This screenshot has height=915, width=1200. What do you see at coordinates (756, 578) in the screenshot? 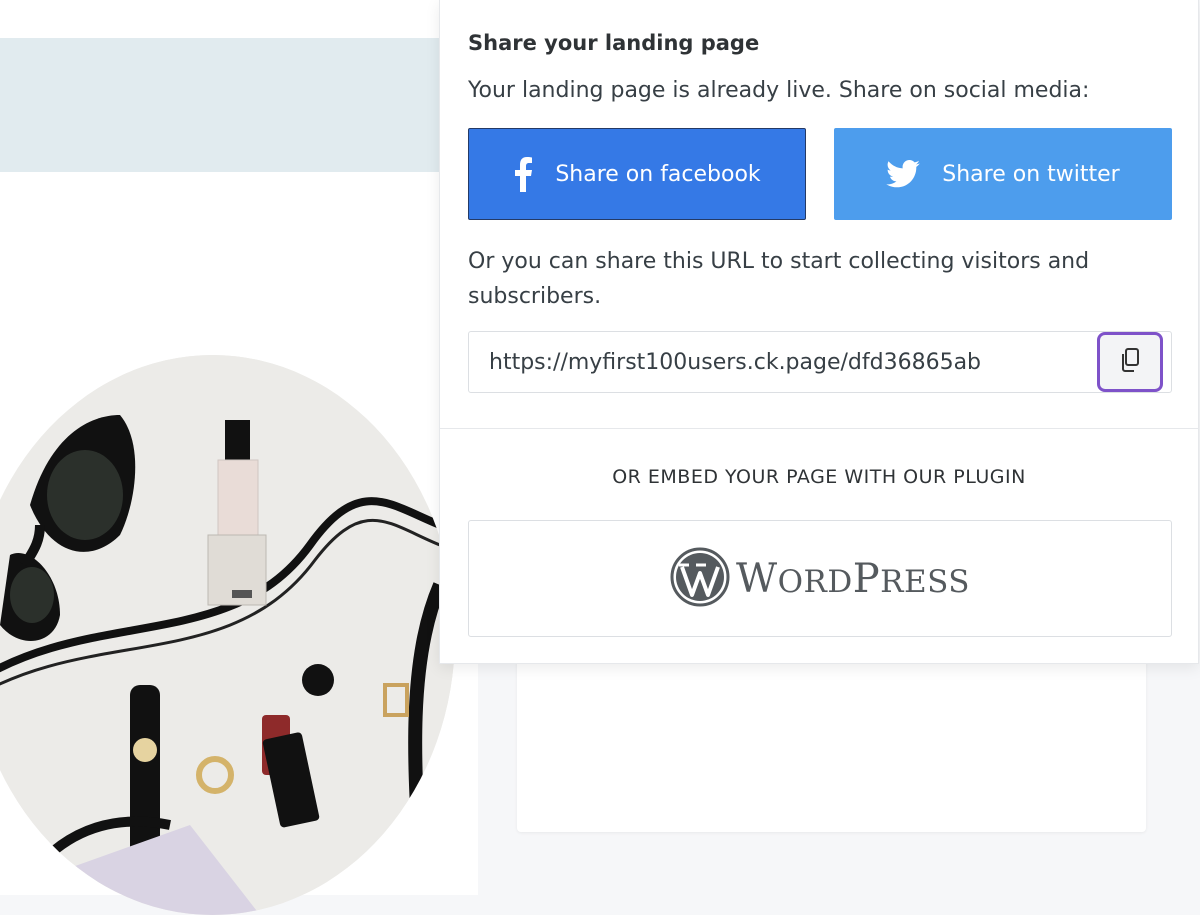
I see `wordmark-w: W` at bounding box center [756, 578].